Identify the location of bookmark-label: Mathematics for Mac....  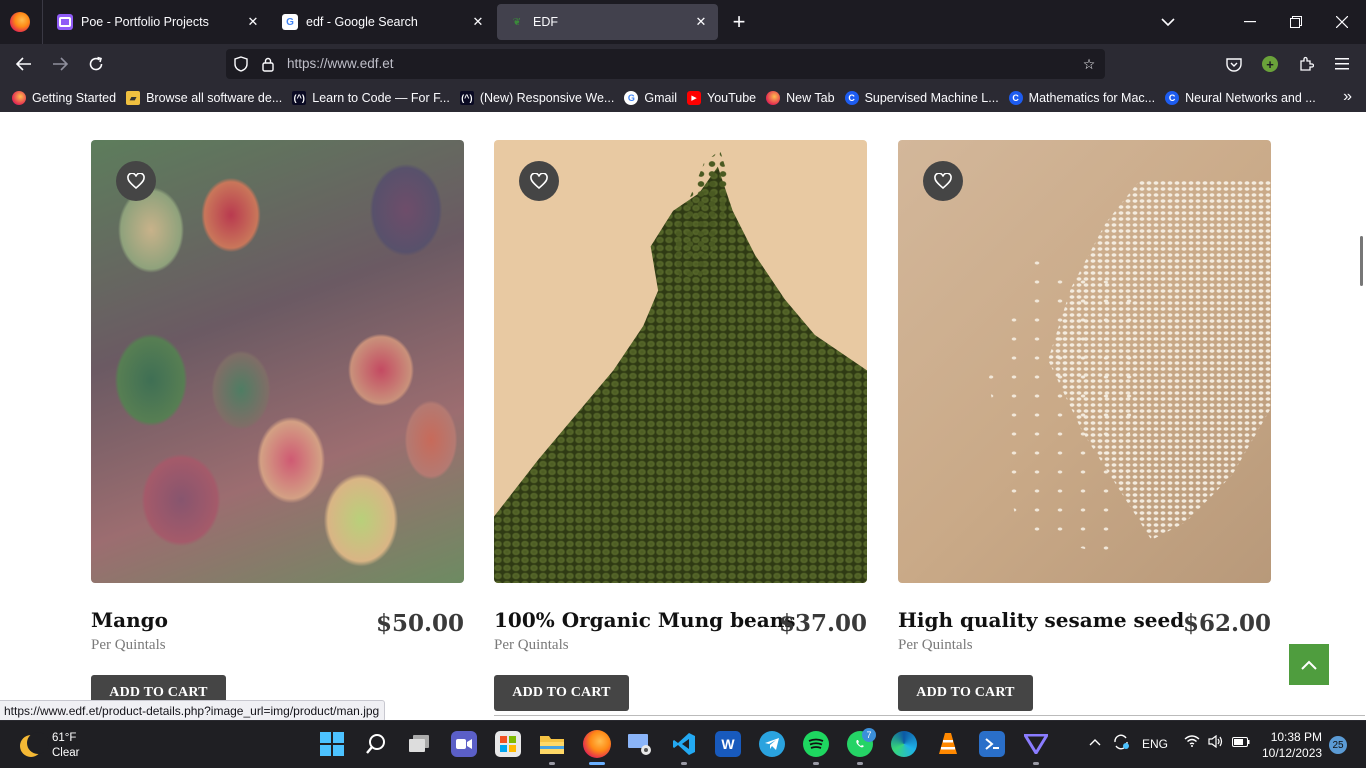
(1092, 98).